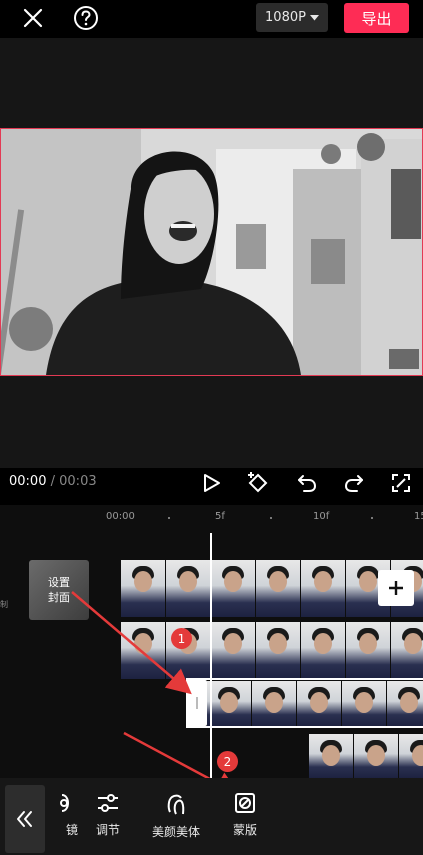 The width and height of the screenshot is (423, 855). What do you see at coordinates (71, 830) in the screenshot?
I see `tool-label: 镜` at bounding box center [71, 830].